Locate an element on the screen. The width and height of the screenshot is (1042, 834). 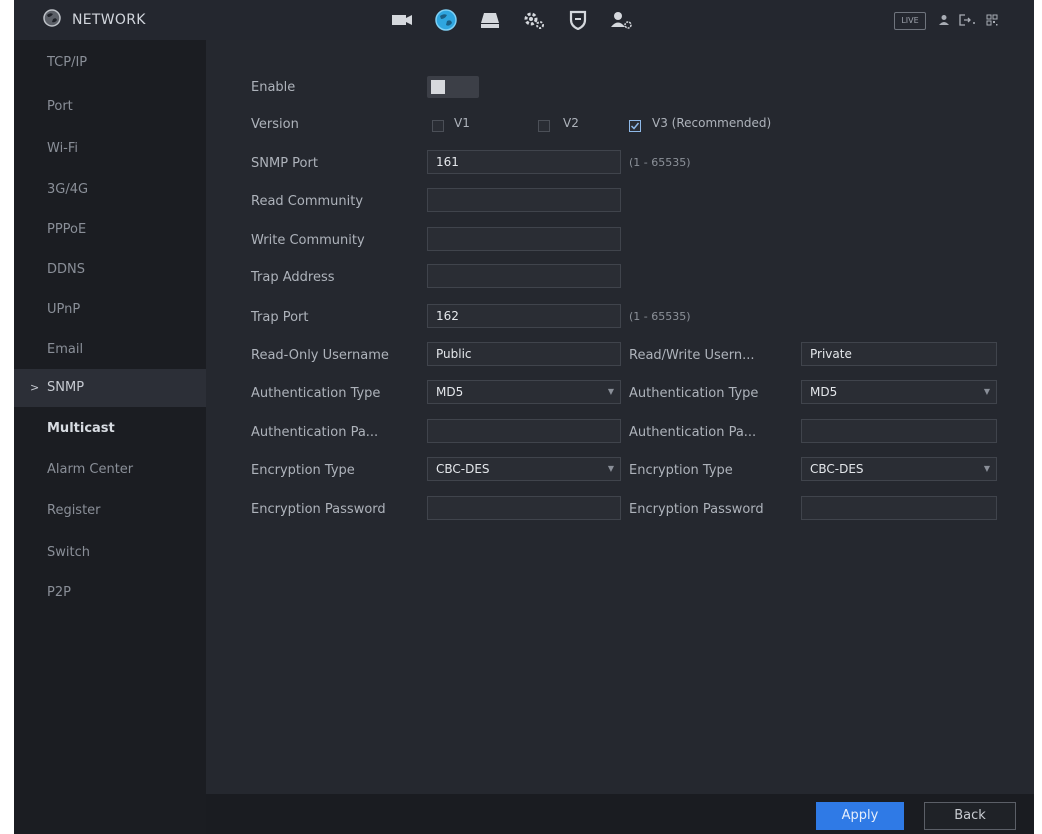
sidebar-item-wifi: Wi-Fi is located at coordinates (110, 149).